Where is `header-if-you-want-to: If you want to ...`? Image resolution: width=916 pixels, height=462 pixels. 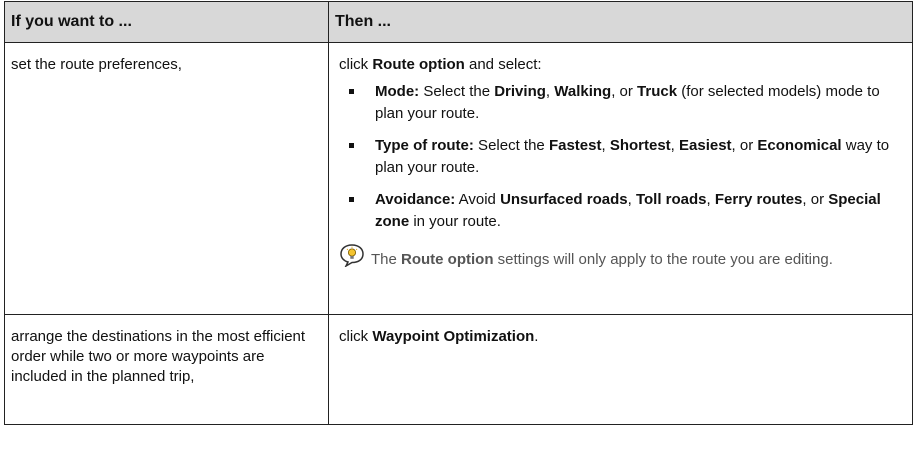
header-if-you-want-to: If you want to ... is located at coordinates (166, 22).